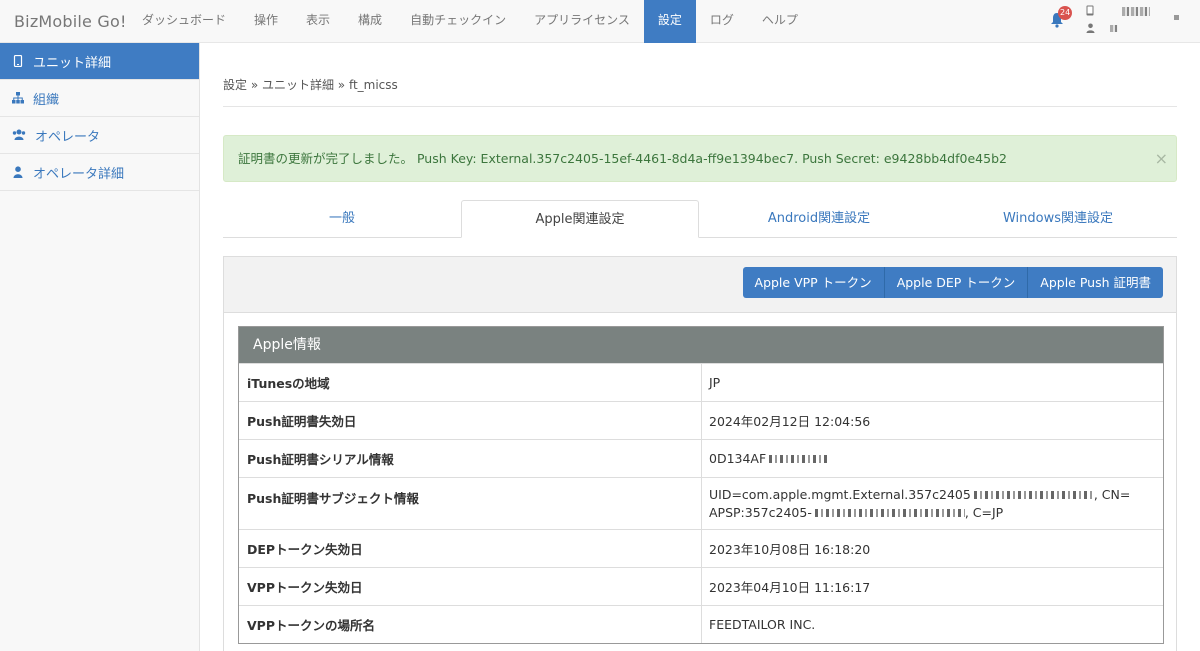  What do you see at coordinates (762, 624) in the screenshot?
I see `row-value: FEEDTAILOR INC.` at bounding box center [762, 624].